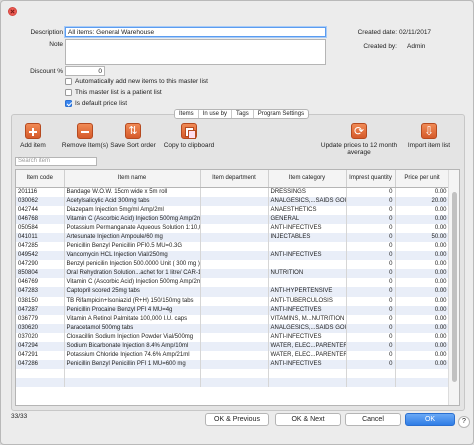 This screenshot has width=474, height=445. What do you see at coordinates (371, 383) in the screenshot?
I see `cell-imprest-quantity` at bounding box center [371, 383].